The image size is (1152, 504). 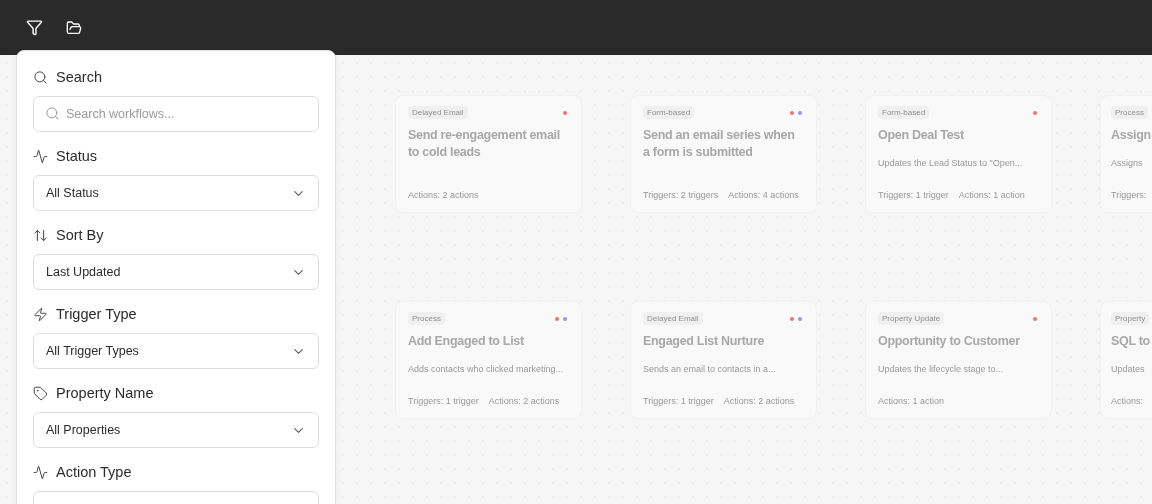 I want to click on workflow-card: Form-based Open Deal Test Updates the Lead Status to "Open... Triggers: 1 trigger Actions: 1 action, so click(x=958, y=154).